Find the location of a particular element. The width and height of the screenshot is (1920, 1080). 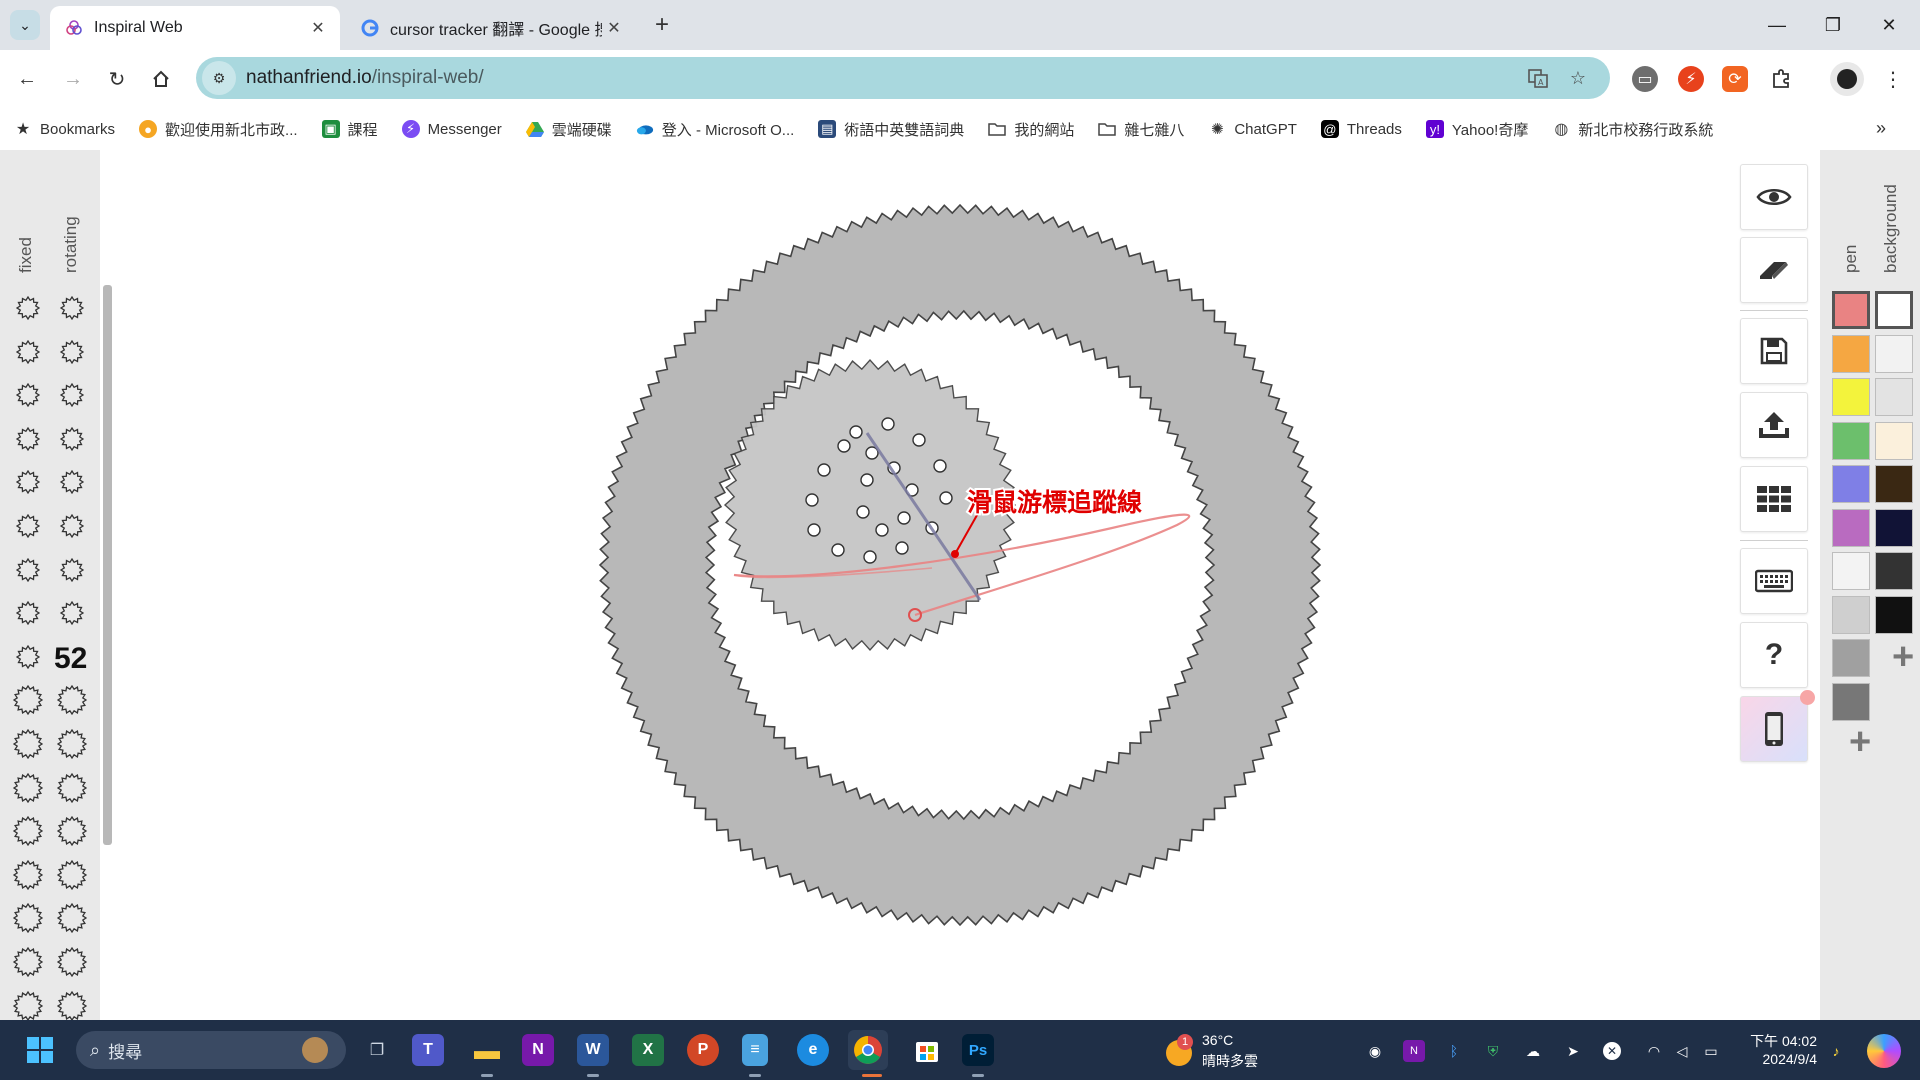

steam-tray-icon: ◉ is located at coordinates (1375, 1051).